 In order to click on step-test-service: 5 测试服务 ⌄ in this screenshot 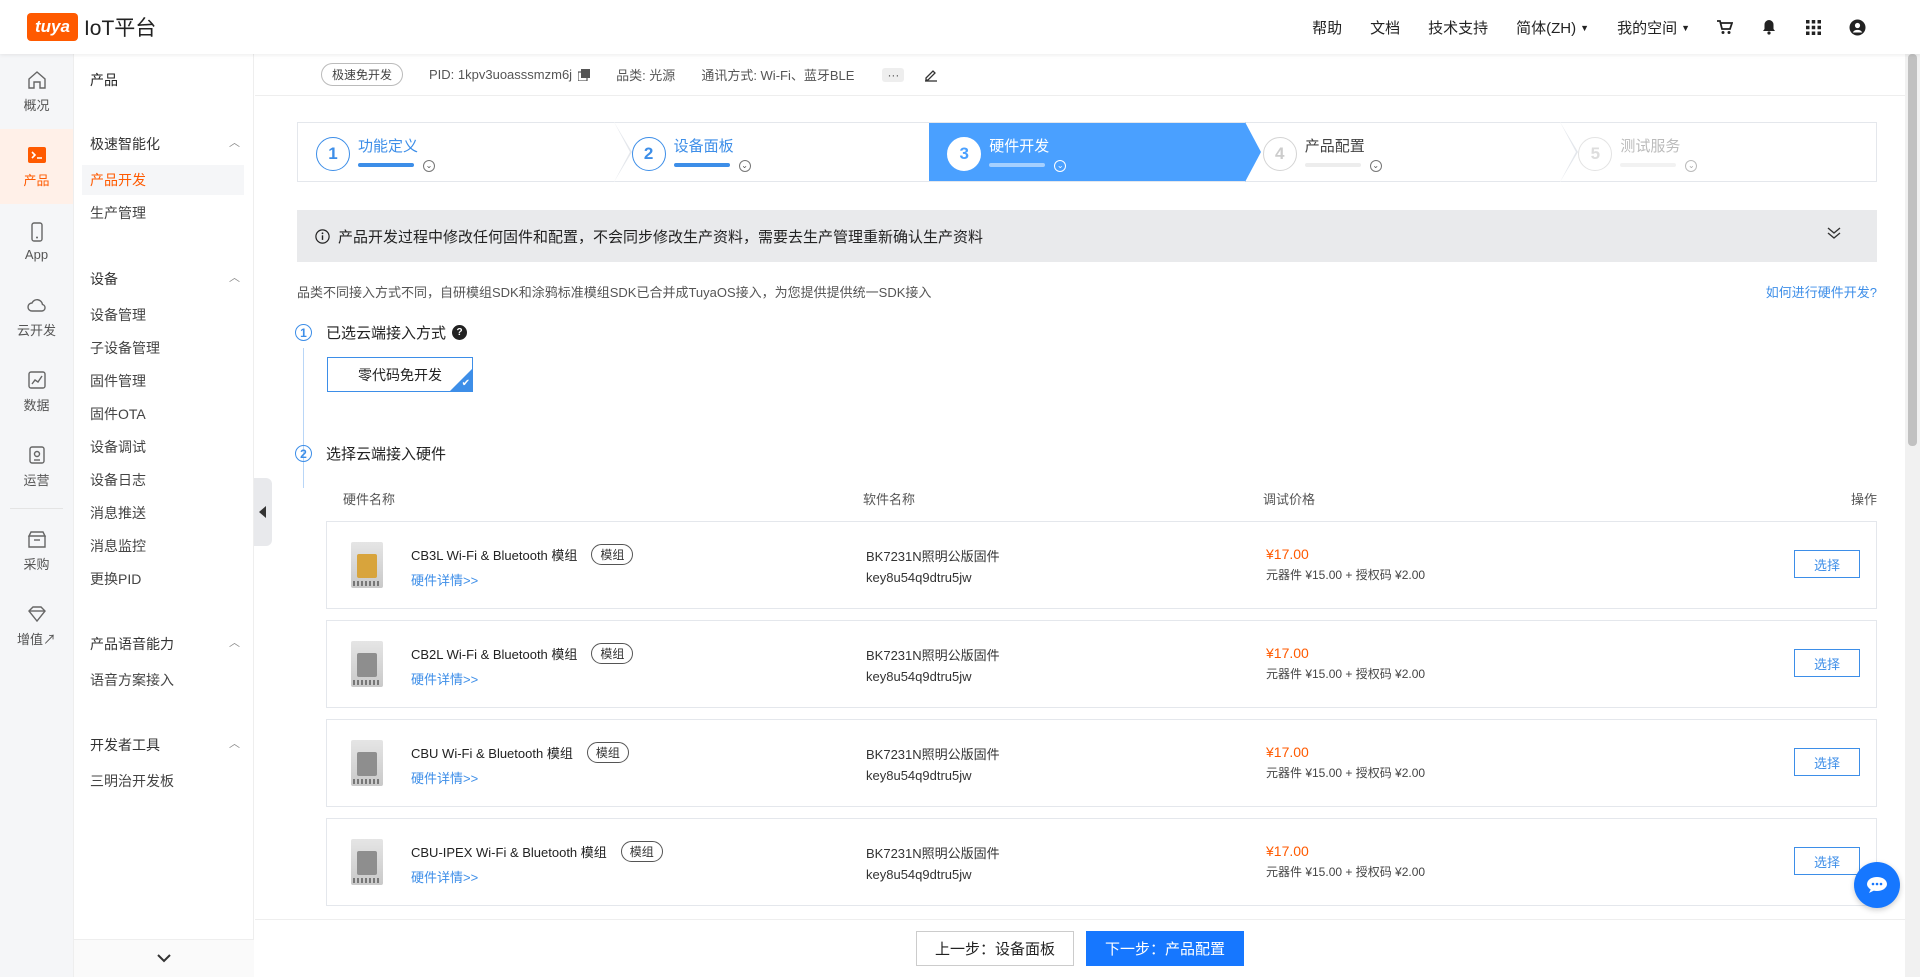, I will do `click(1718, 152)`.